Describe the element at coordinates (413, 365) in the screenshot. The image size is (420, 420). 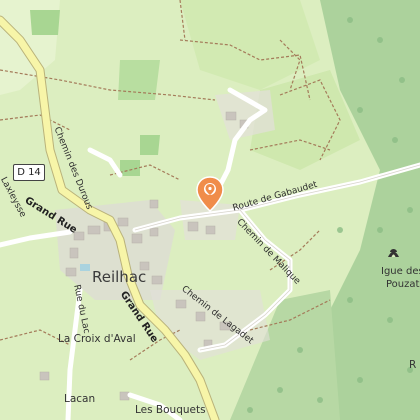
I see `place-label-edge-r: R` at that location.